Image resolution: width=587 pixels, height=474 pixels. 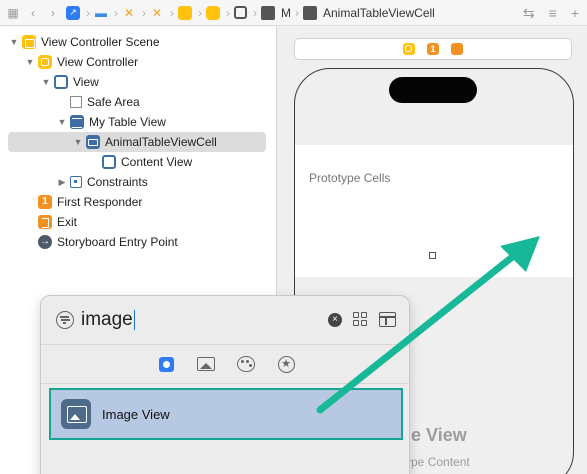 I want to click on outline-label: Constraints, so click(x=117, y=182).